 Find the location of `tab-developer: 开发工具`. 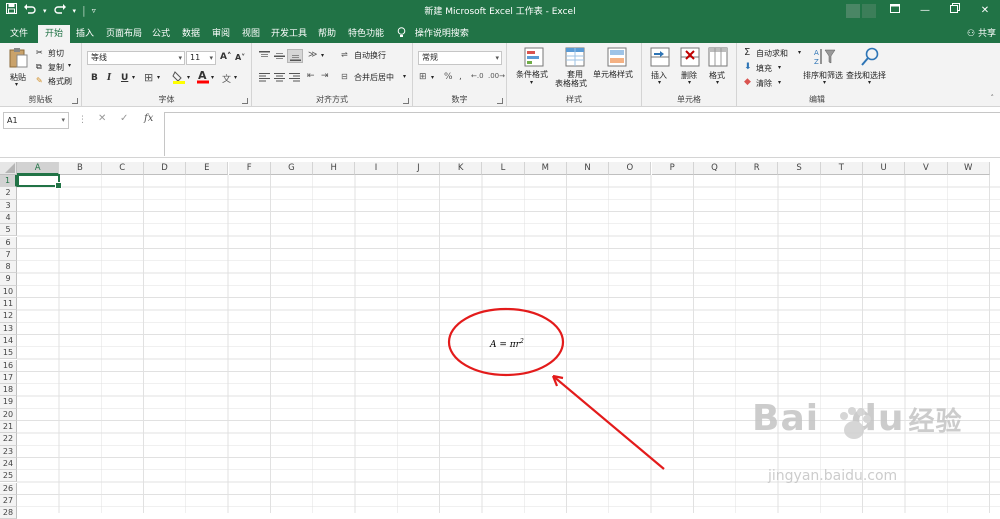

tab-developer: 开发工具 is located at coordinates (289, 34).